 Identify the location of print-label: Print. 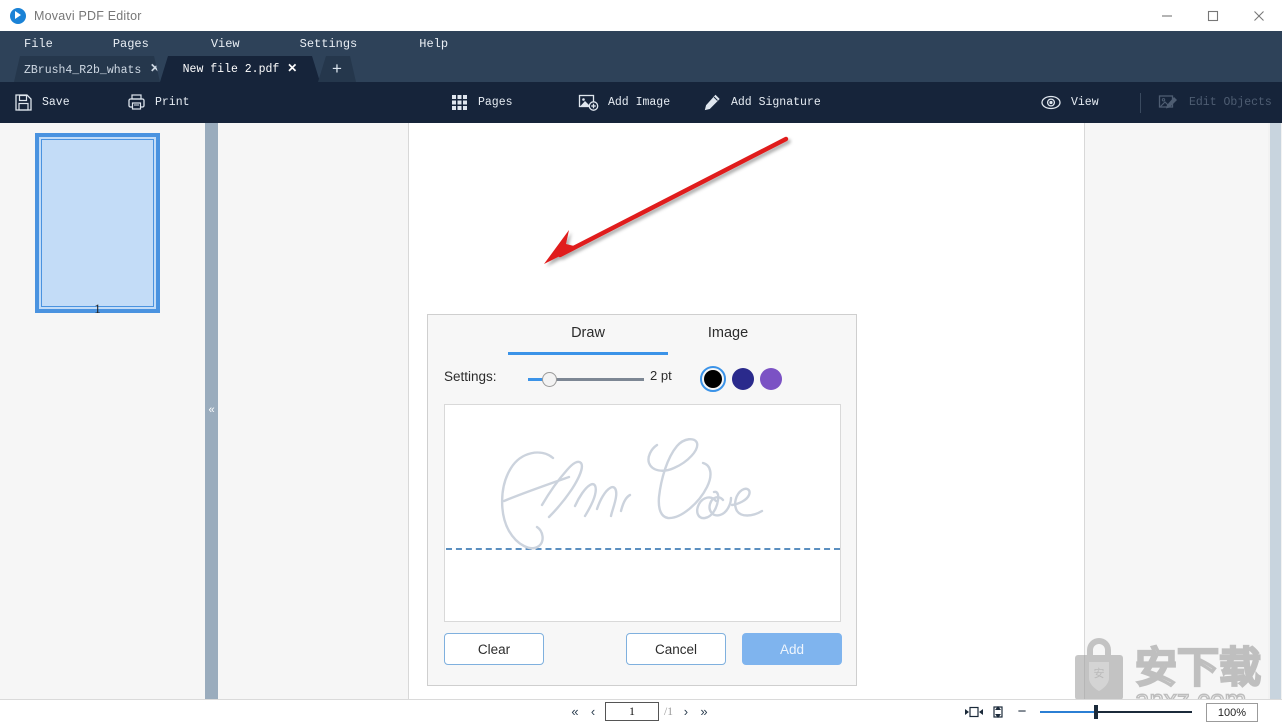
(172, 102).